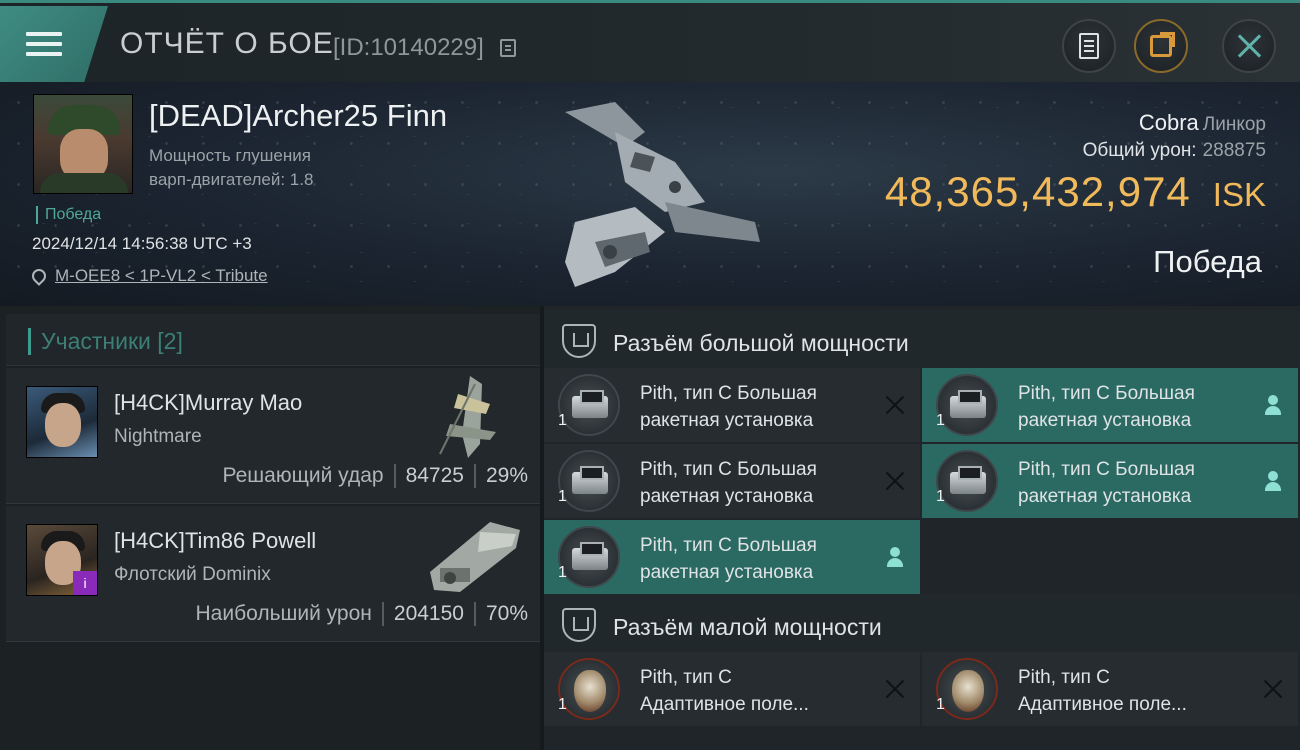 The width and height of the screenshot is (1300, 750). Describe the element at coordinates (208, 402) in the screenshot. I see `participant-name: [H4CK]Murray Mao` at that location.